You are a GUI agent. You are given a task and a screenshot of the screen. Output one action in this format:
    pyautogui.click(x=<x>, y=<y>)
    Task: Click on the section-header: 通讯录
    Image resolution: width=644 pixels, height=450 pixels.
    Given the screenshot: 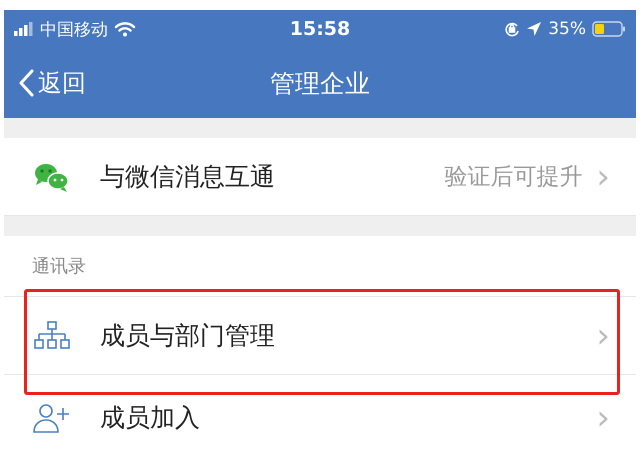 What is the action you would take?
    pyautogui.click(x=59, y=266)
    